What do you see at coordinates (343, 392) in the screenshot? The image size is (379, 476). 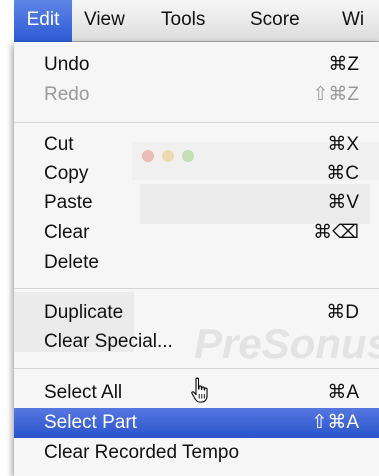 I see `menu-item-shortcut: ⌘A` at bounding box center [343, 392].